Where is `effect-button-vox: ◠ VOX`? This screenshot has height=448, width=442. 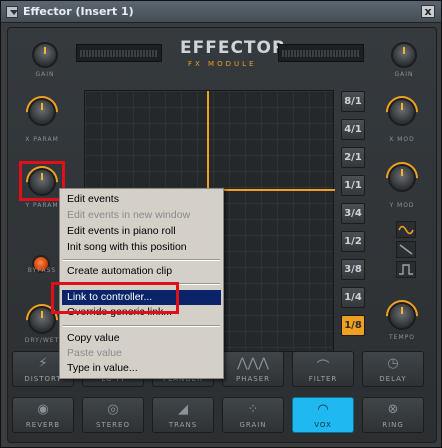 effect-button-vox: ◠ VOX is located at coordinates (323, 415).